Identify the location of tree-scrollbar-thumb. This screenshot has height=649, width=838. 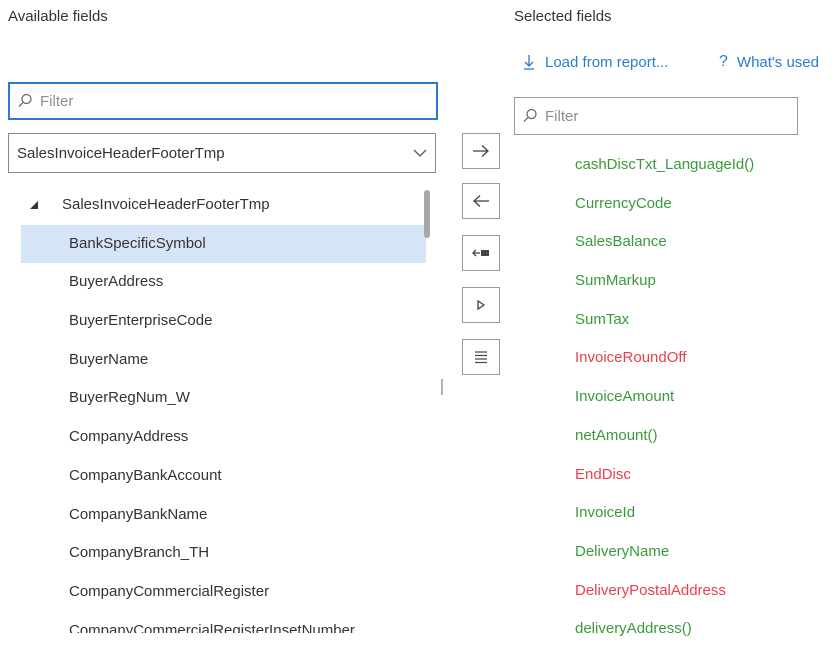
(427, 214).